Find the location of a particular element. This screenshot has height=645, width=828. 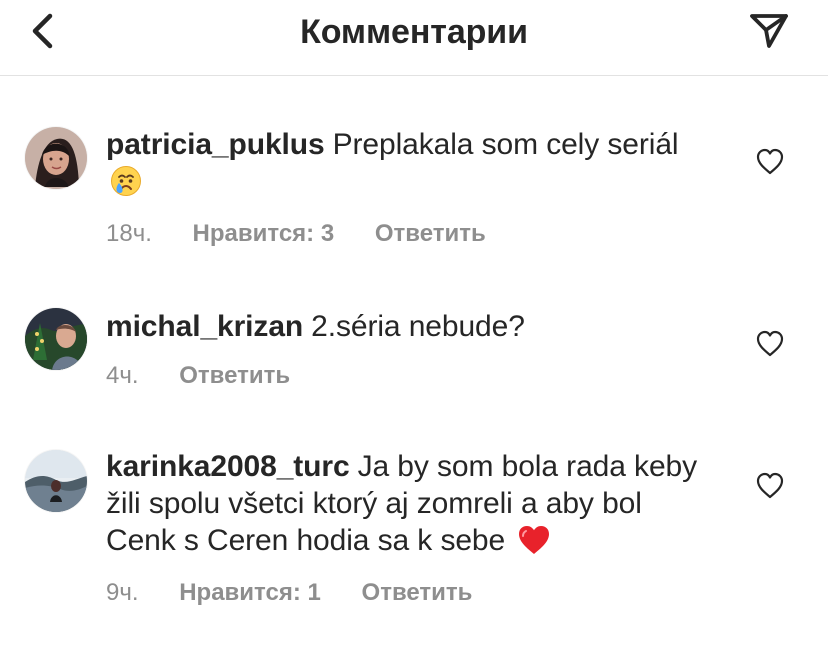

comment-text: 2.séria nebude? is located at coordinates (418, 326).